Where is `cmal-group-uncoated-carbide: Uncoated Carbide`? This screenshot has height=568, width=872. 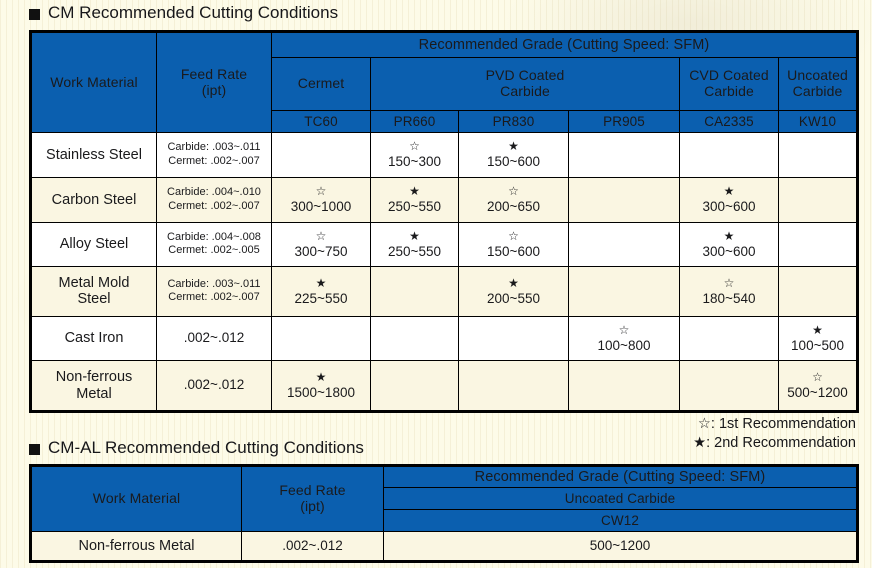 cmal-group-uncoated-carbide: Uncoated Carbide is located at coordinates (620, 498).